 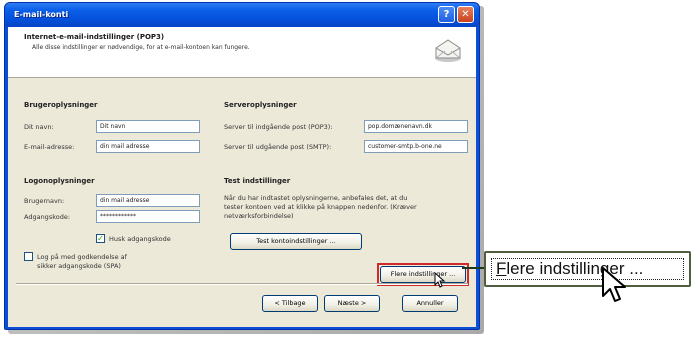 I want to click on user-info-title: Brugeroplysninger, so click(x=61, y=105).